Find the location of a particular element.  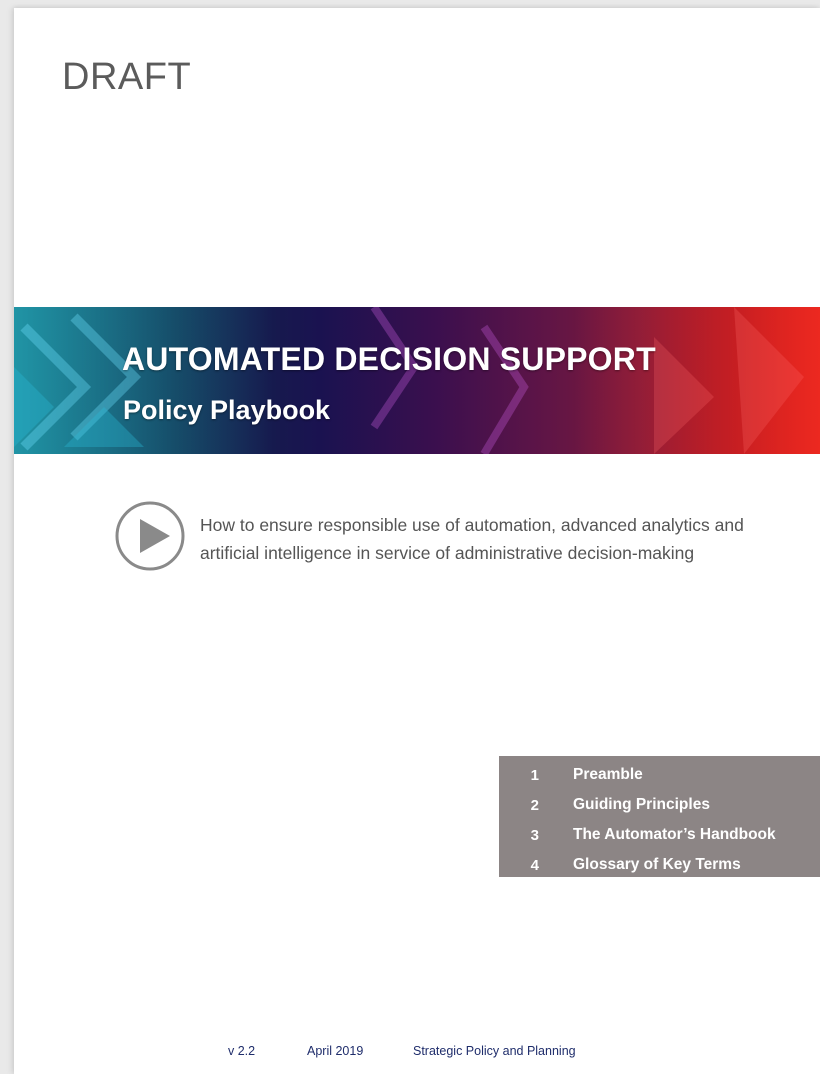

footer-version: v 2.2 is located at coordinates (242, 1051).